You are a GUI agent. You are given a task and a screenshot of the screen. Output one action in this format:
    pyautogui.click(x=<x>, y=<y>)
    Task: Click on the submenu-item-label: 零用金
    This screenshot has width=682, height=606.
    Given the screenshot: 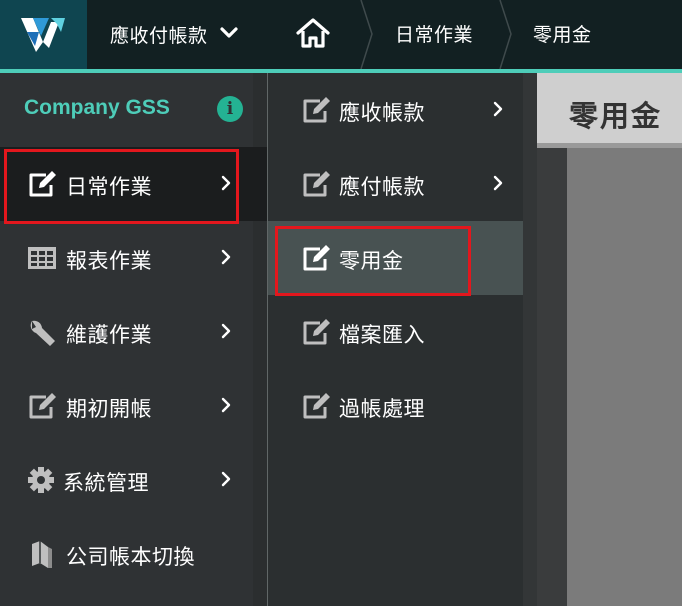 What is the action you would take?
    pyautogui.click(x=371, y=261)
    